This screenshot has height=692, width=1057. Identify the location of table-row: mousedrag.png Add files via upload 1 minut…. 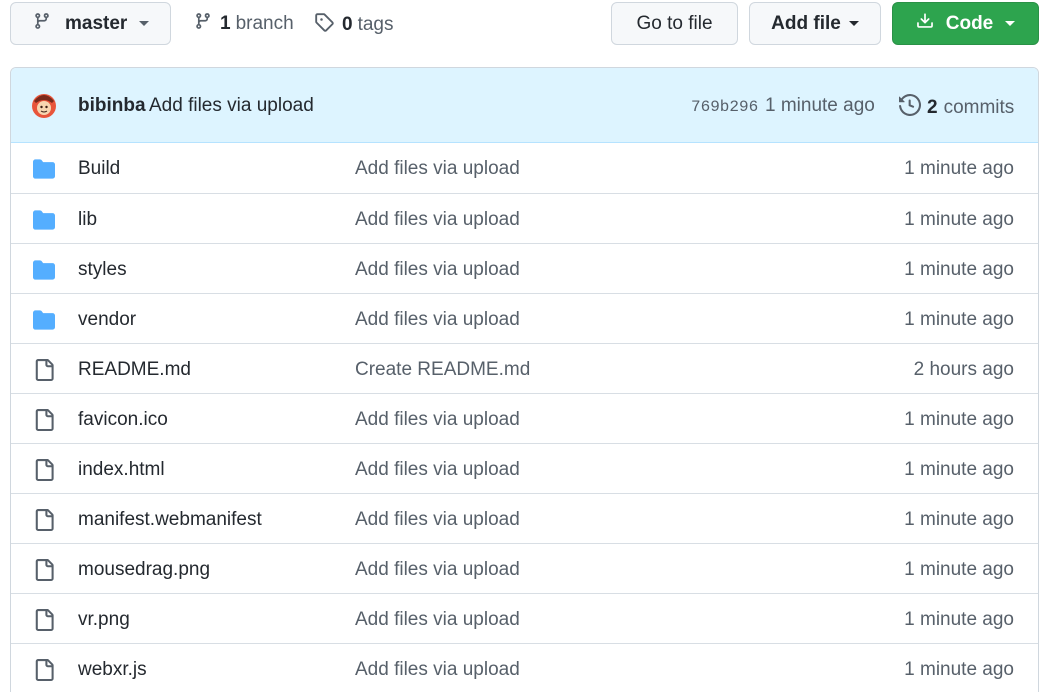
(524, 568).